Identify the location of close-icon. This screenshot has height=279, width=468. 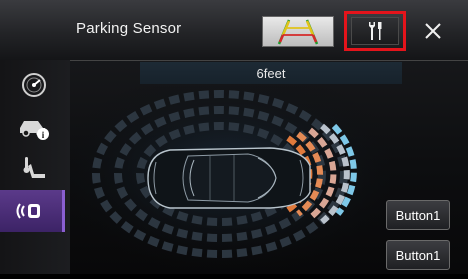
(433, 31).